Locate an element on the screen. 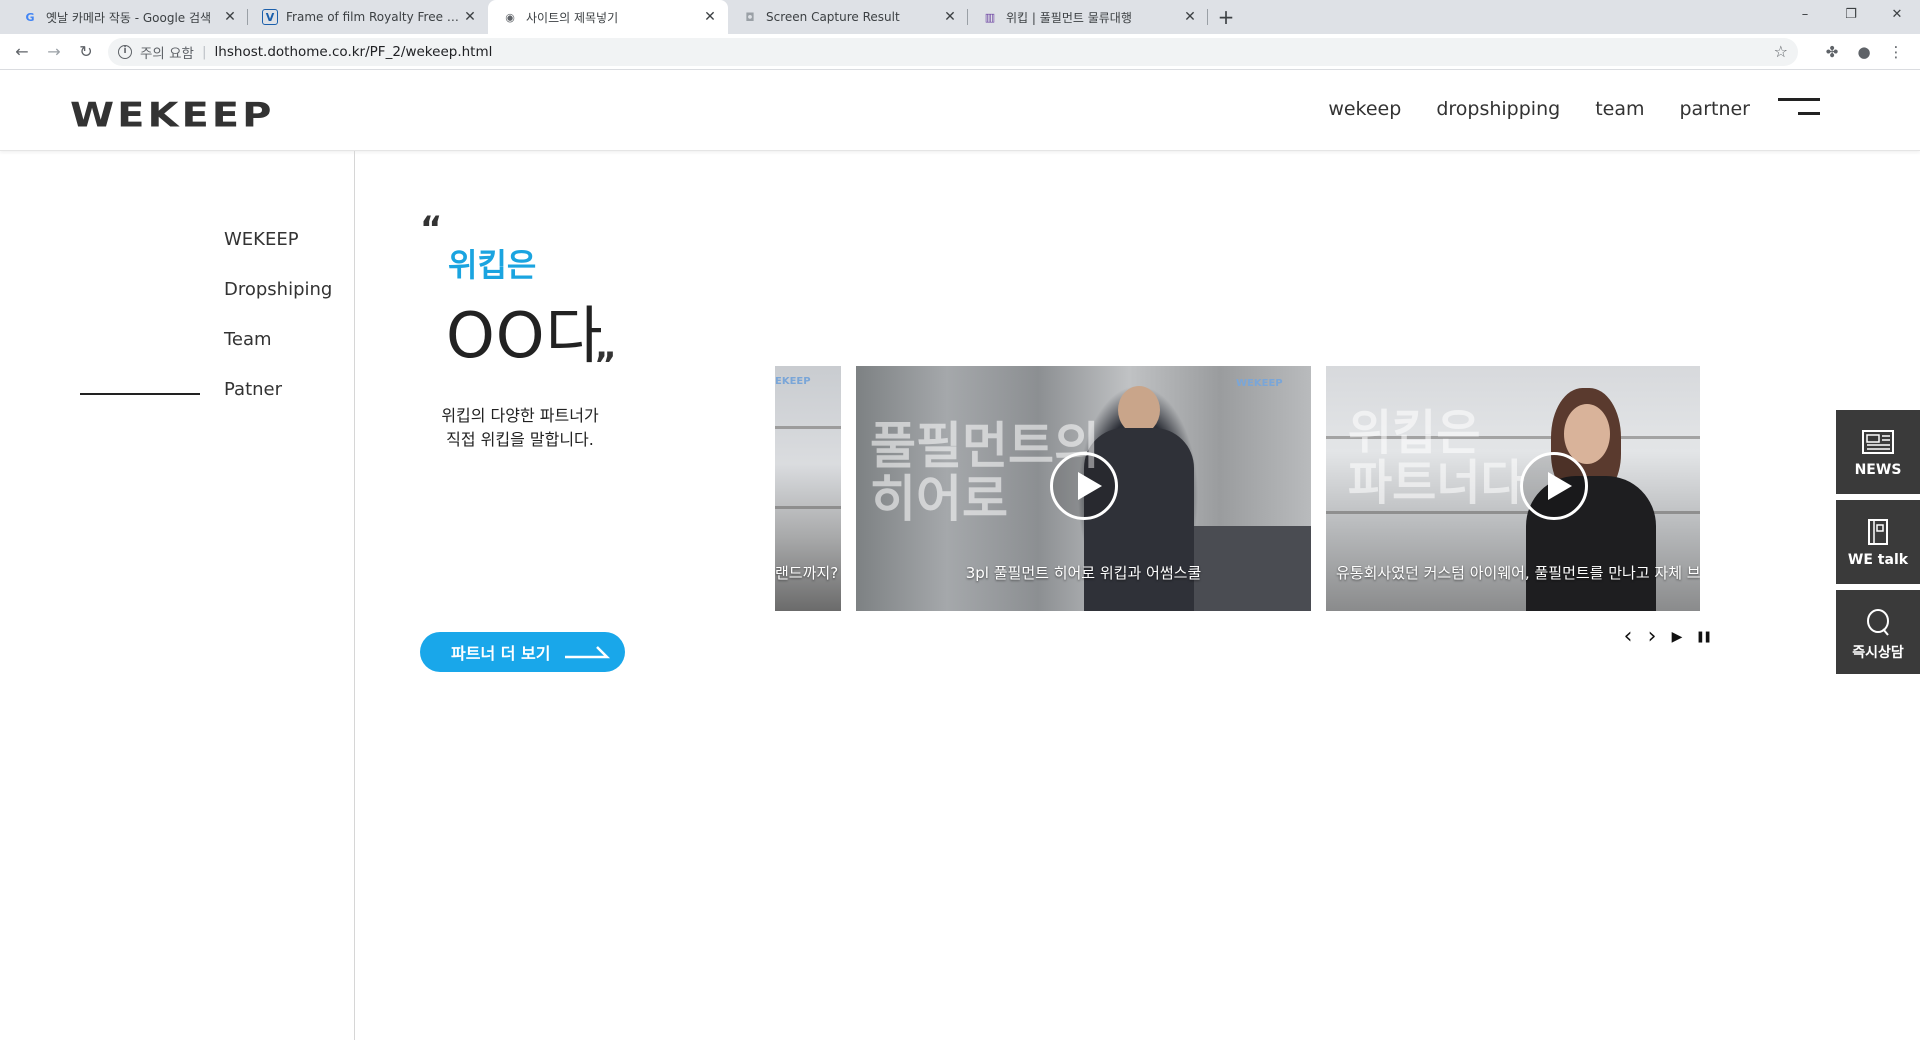  nav-item-team: team is located at coordinates (1619, 109).